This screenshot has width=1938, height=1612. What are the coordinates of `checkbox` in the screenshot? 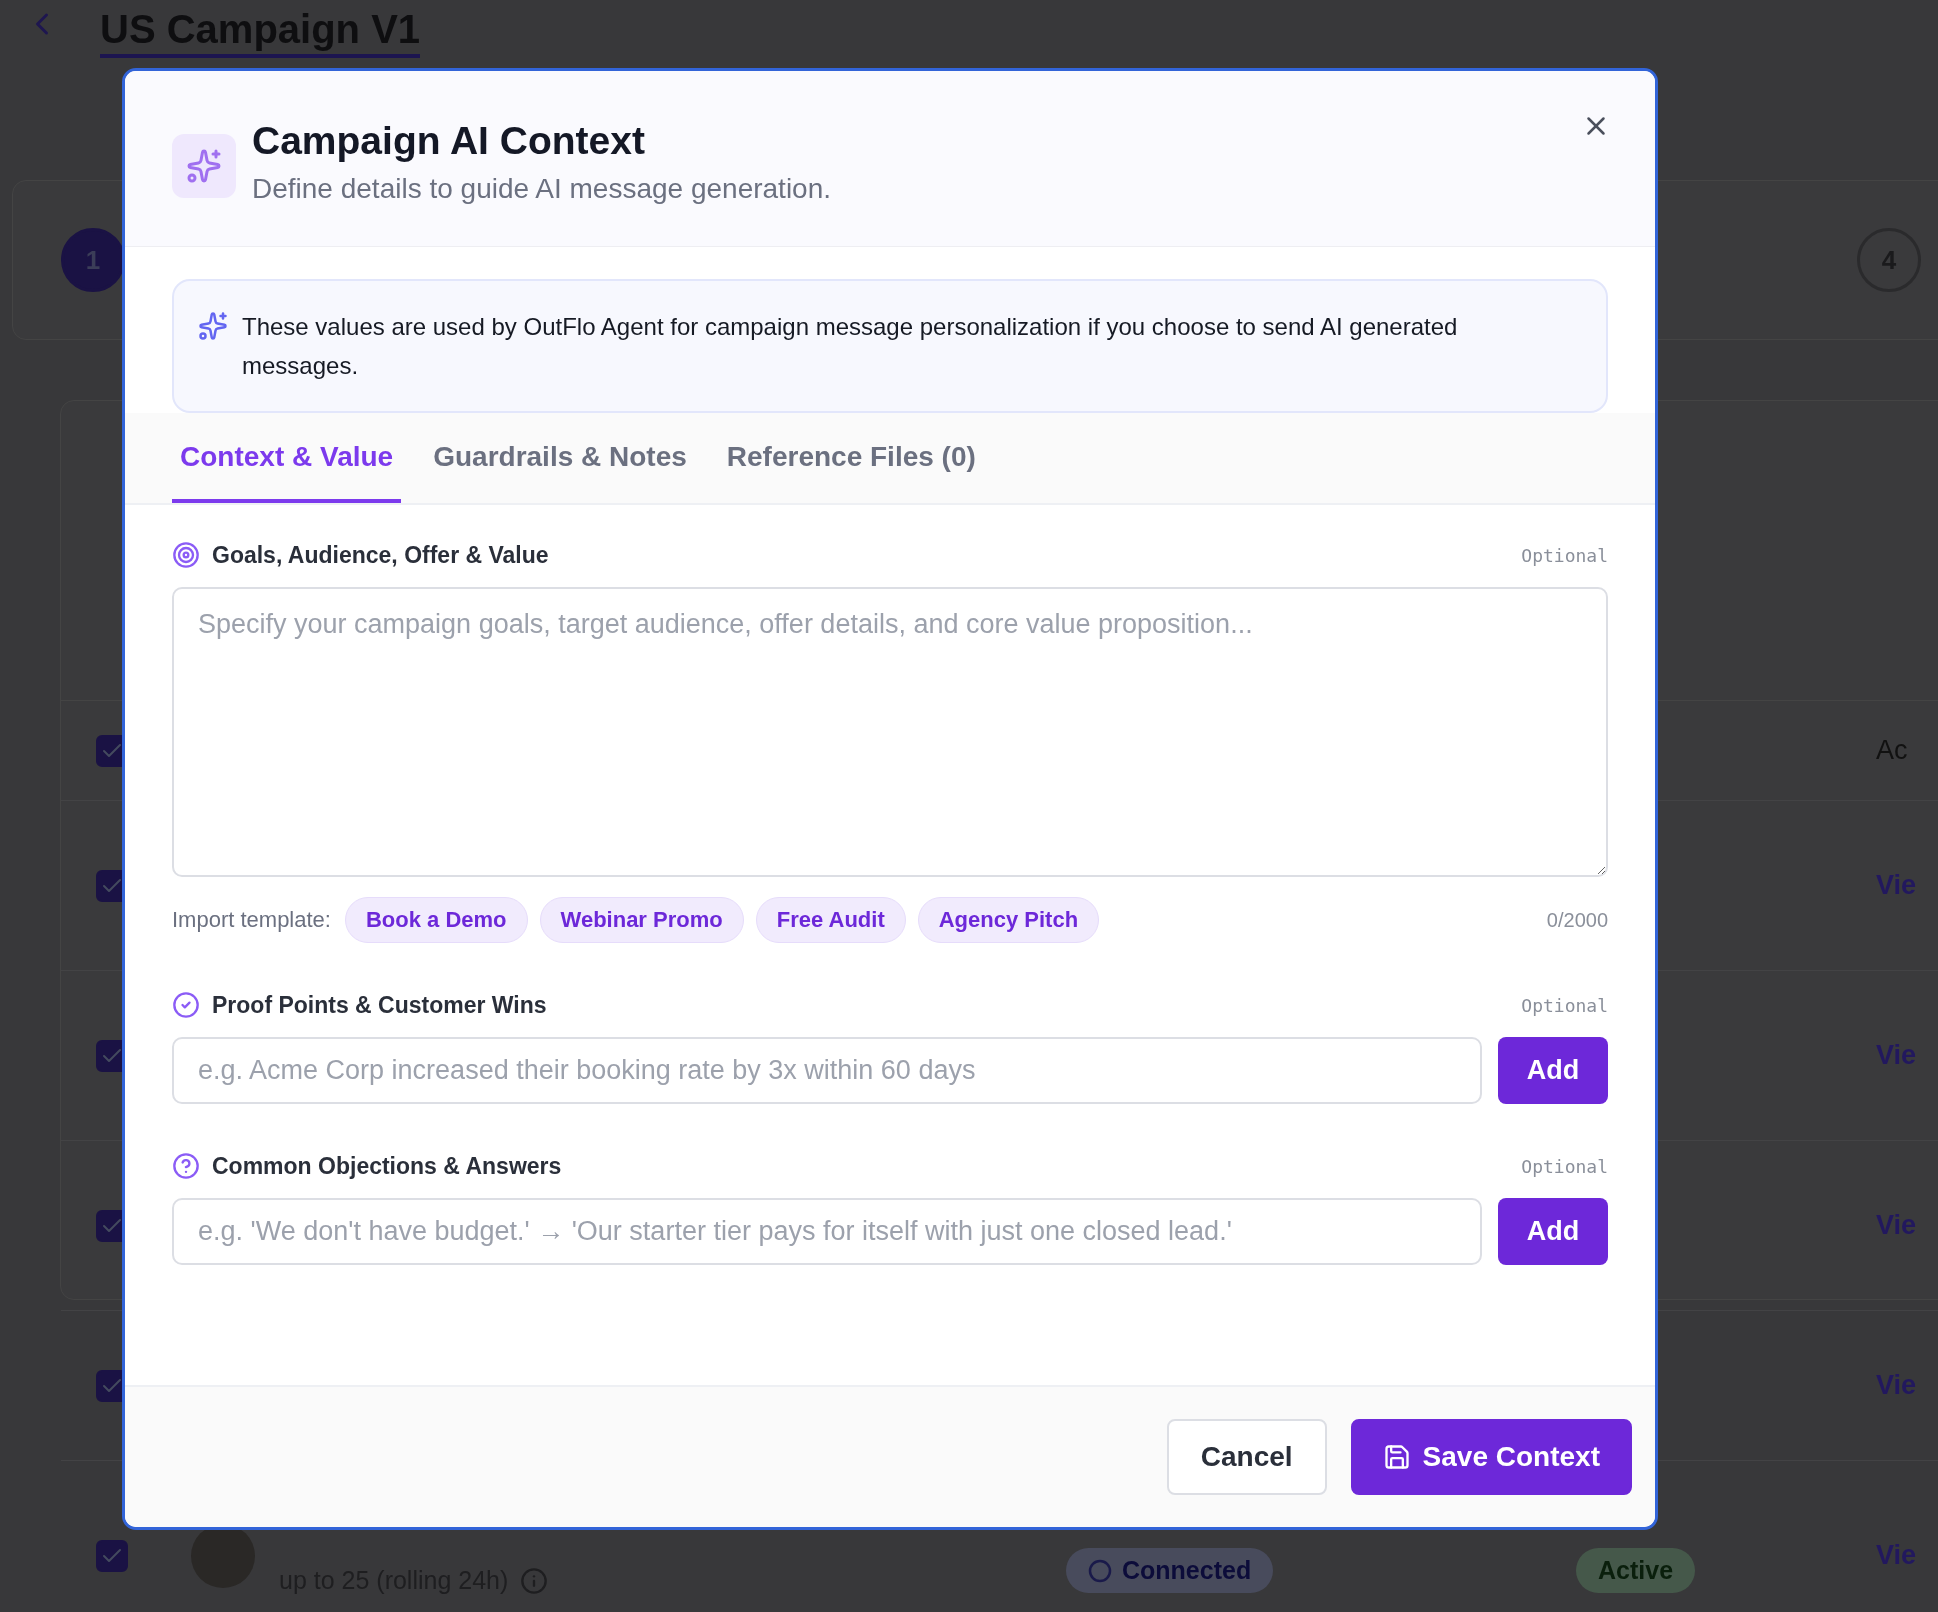 It's located at (112, 1555).